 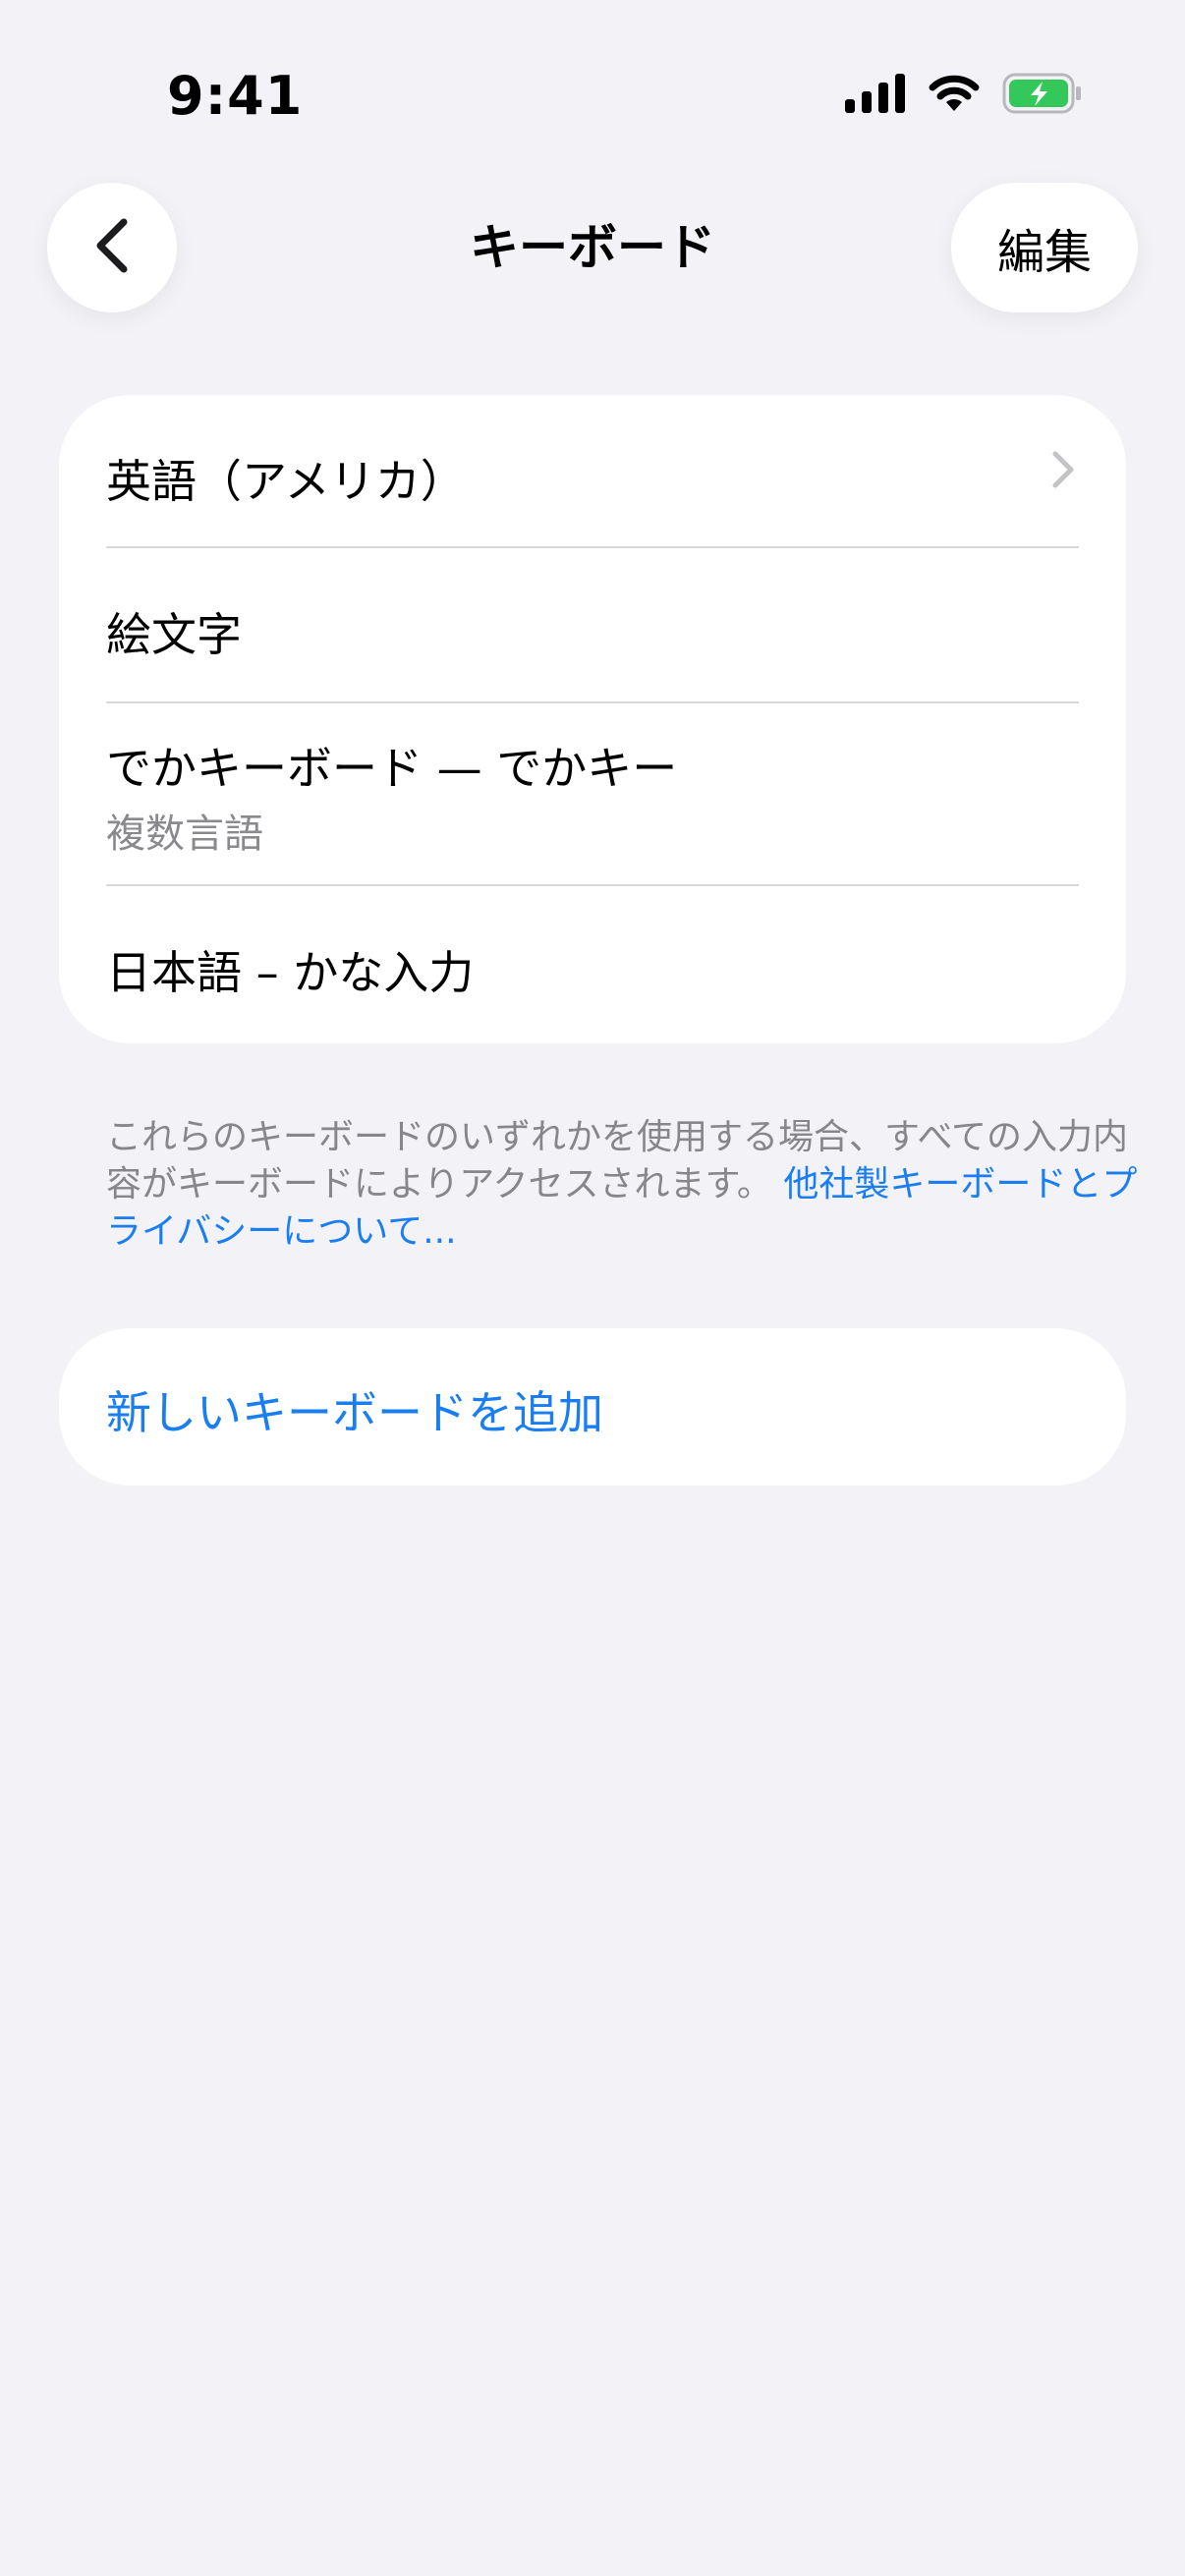 I want to click on wifi-icon, so click(x=955, y=95).